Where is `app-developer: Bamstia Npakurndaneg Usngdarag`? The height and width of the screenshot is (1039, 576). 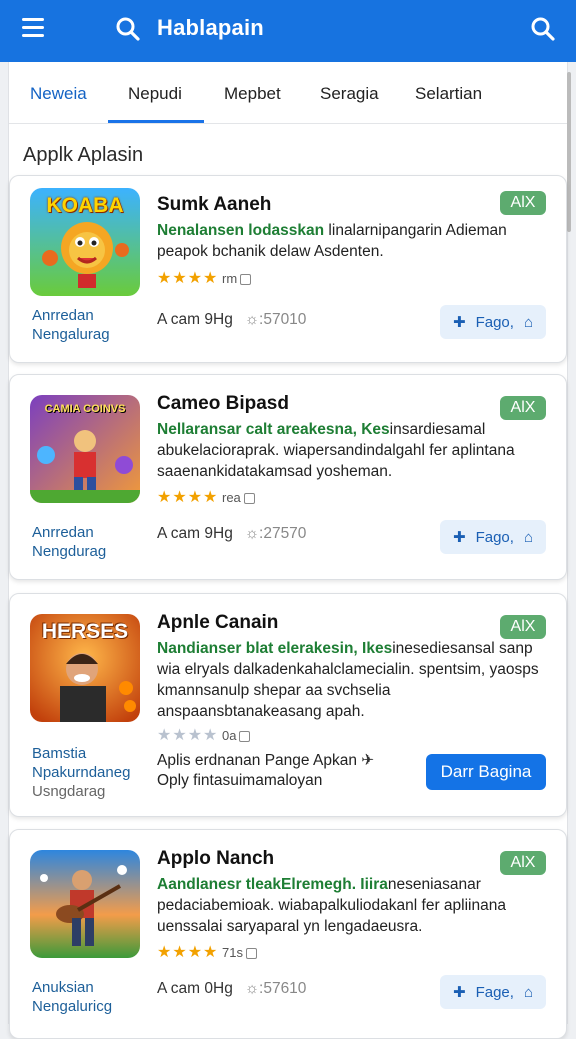 app-developer: Bamstia Npakurndaneg Usngdarag is located at coordinates (81, 772).